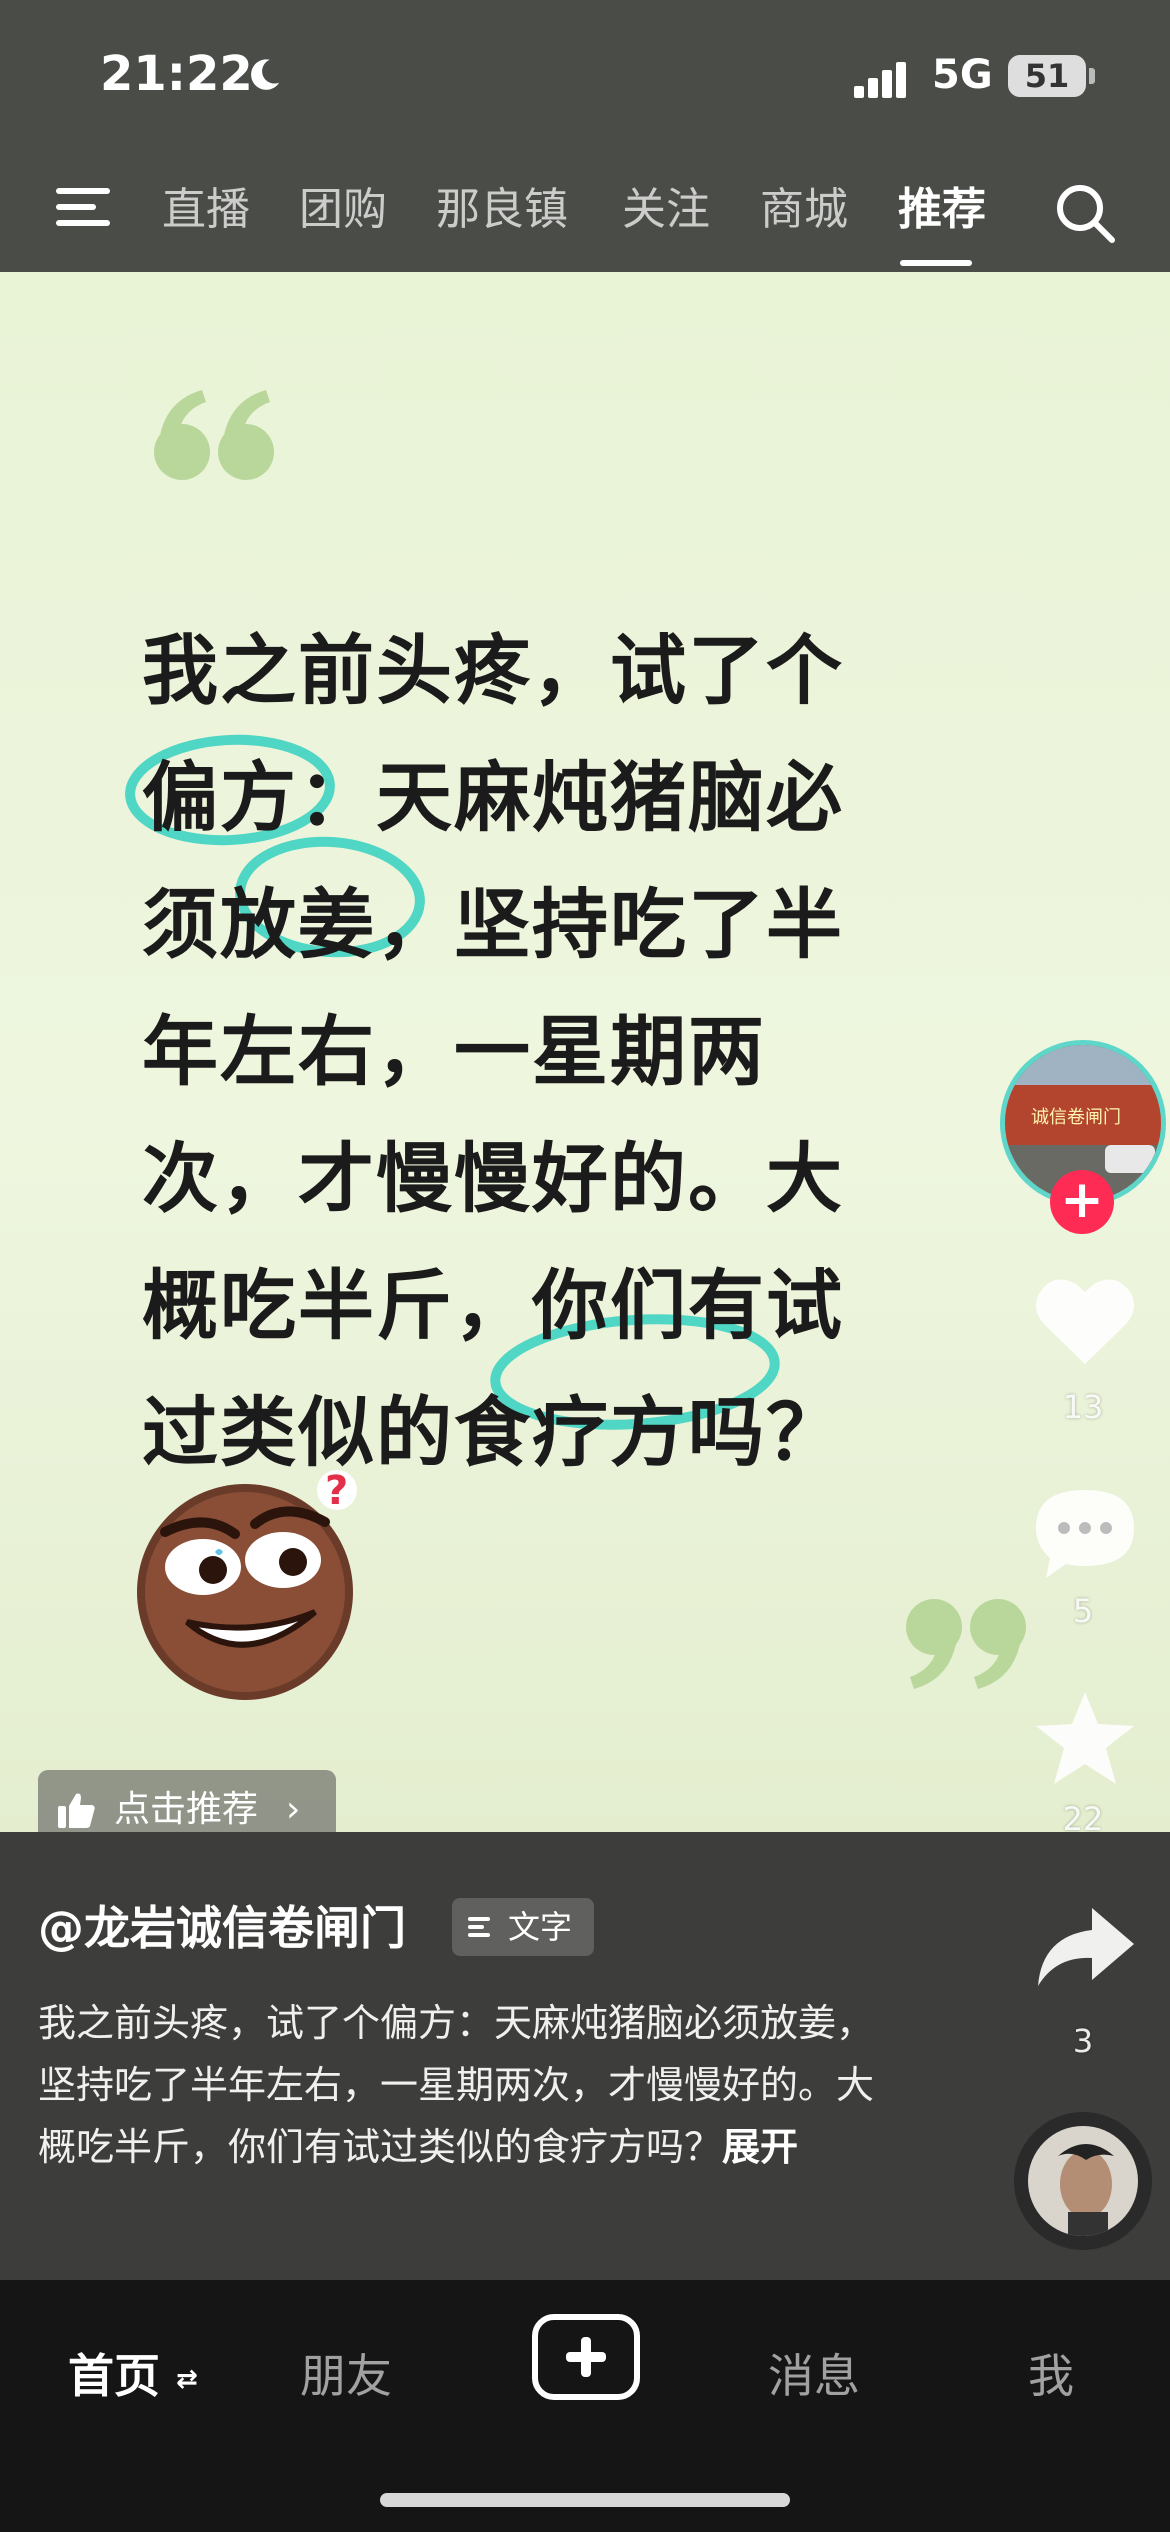 The image size is (1170, 2532). Describe the element at coordinates (804, 210) in the screenshot. I see `tab-mall: 商城` at that location.